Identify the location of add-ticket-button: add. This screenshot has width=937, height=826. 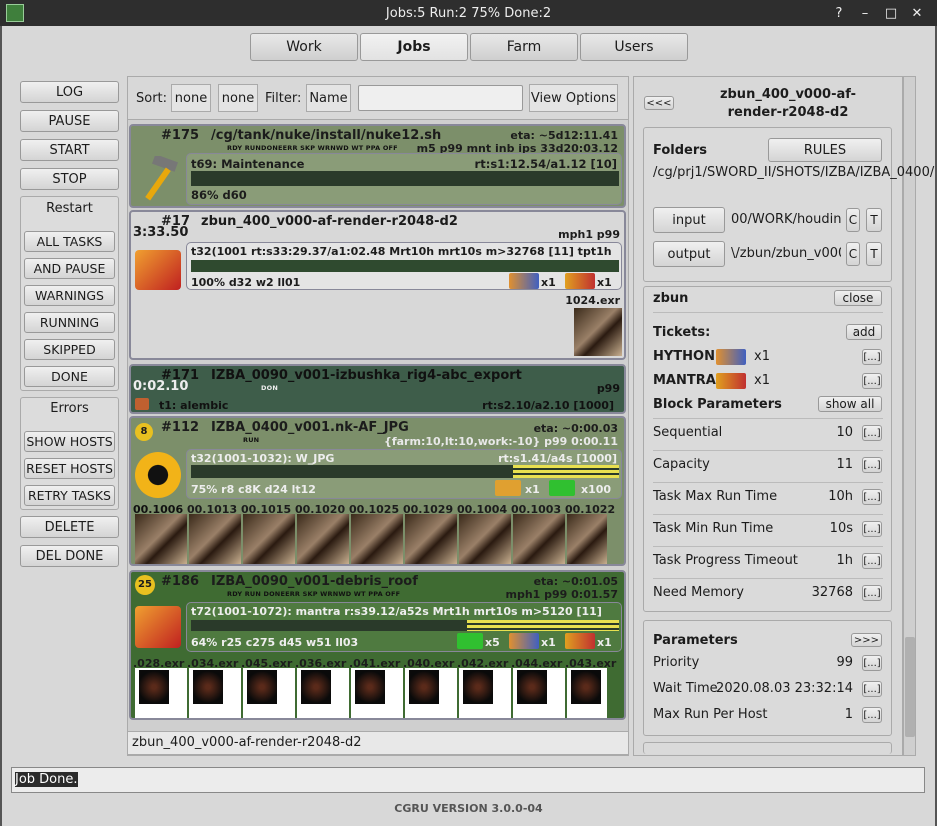
(864, 332).